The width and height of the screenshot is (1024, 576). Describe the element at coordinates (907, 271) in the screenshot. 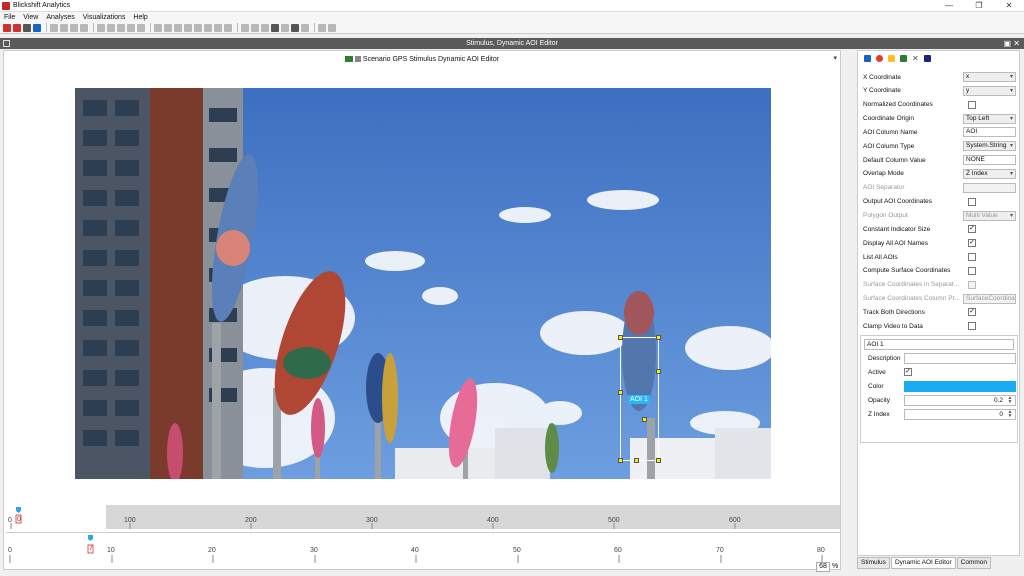

I see `property-label: Compute Surface Coordinates` at that location.